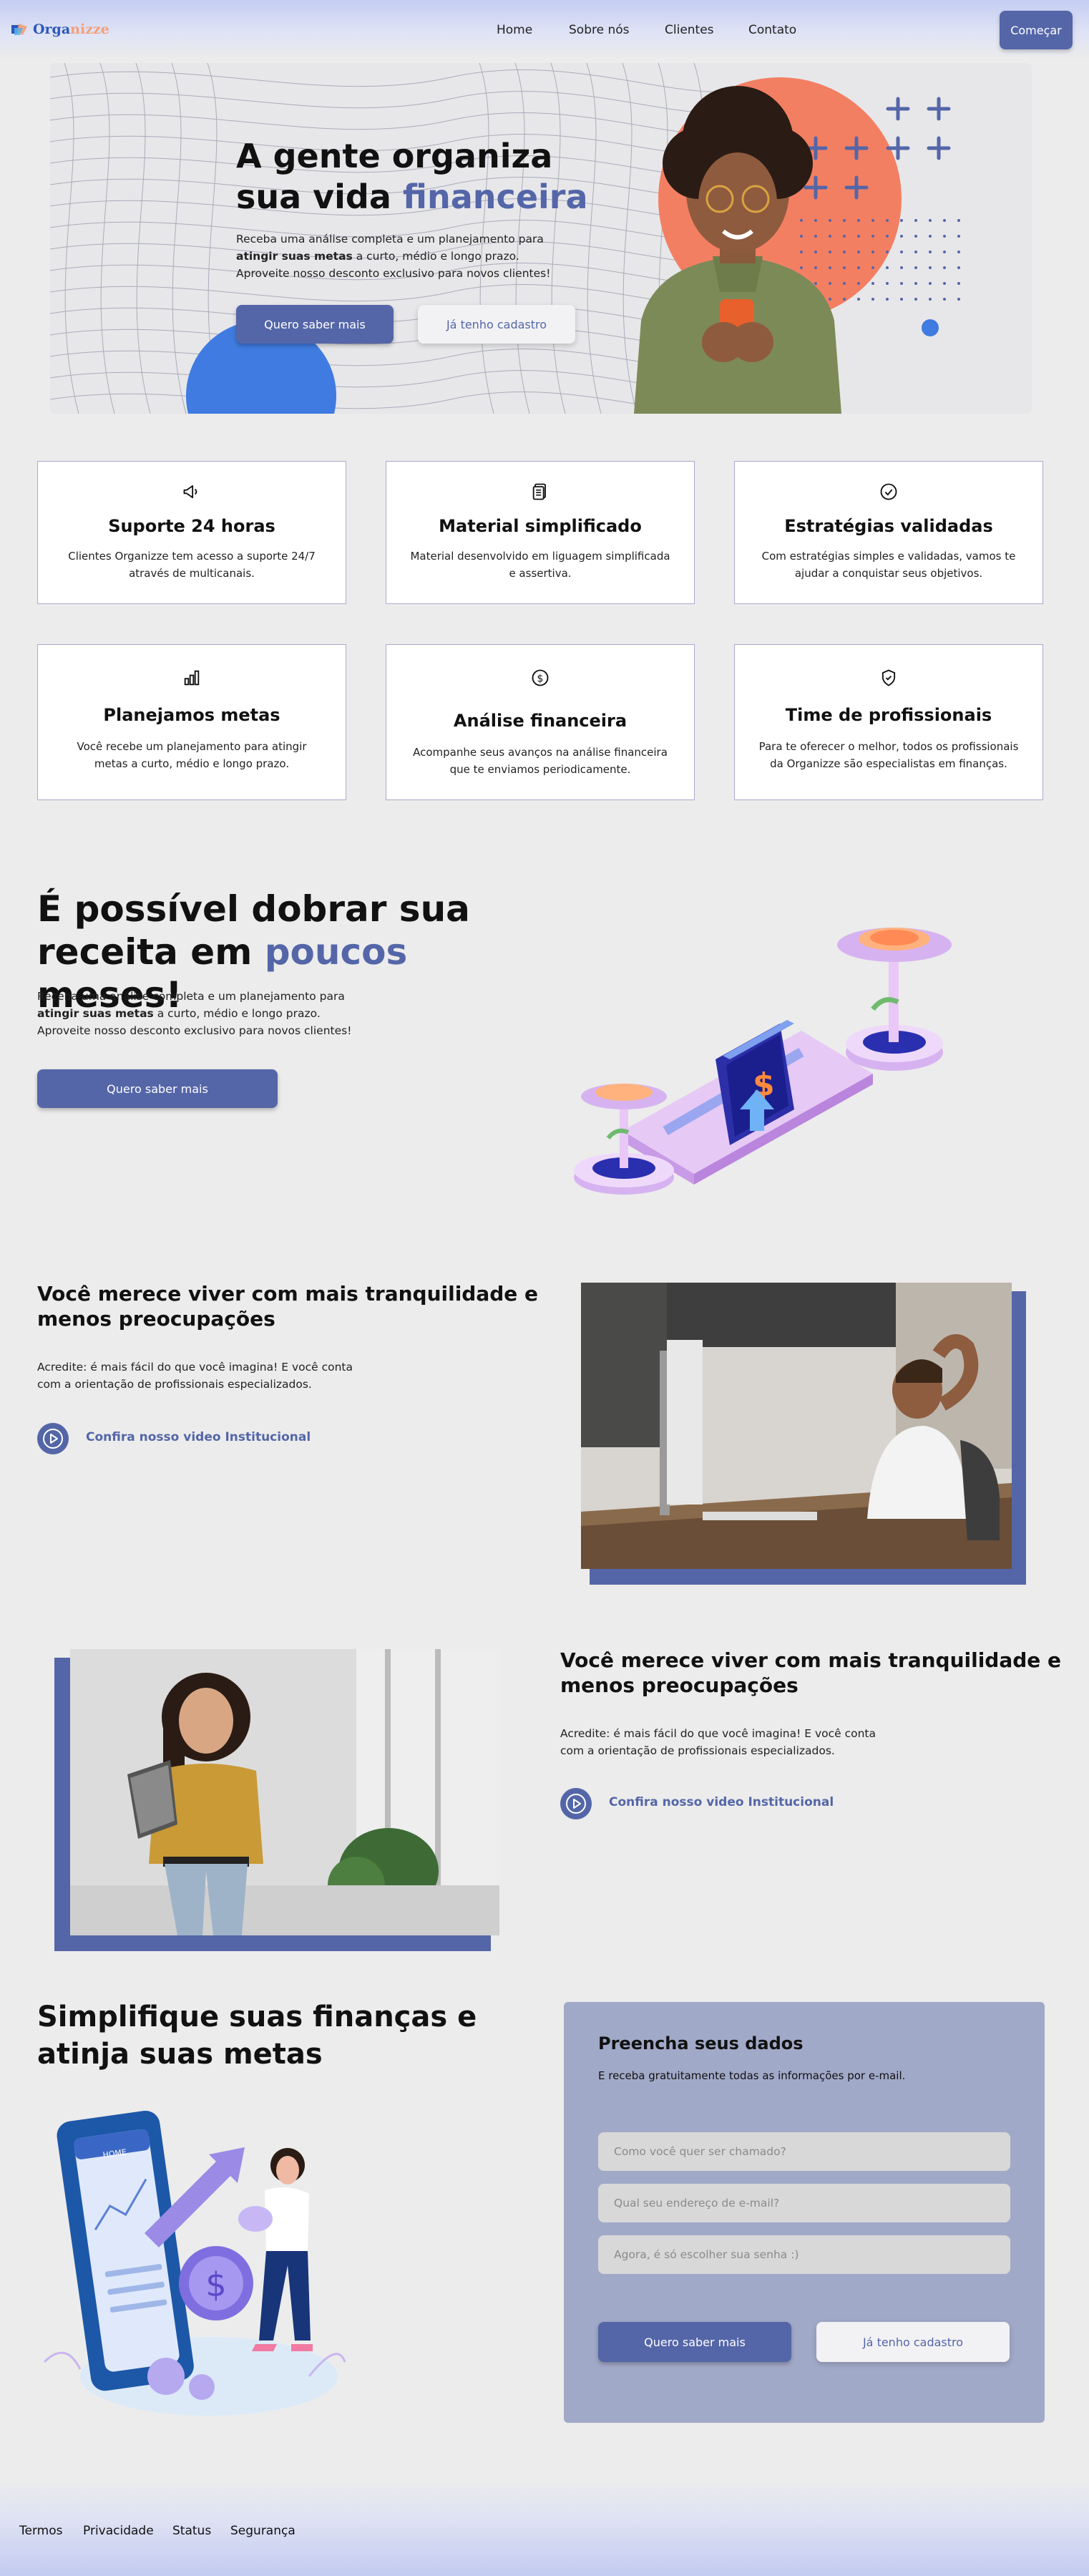  What do you see at coordinates (797, 1426) in the screenshot?
I see `man-relaxing-at-desk-photo` at bounding box center [797, 1426].